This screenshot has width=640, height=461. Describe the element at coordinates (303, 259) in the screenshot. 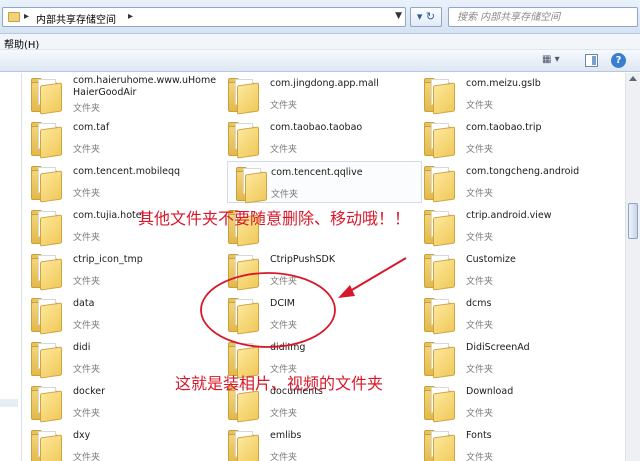

I see `folder-name: CtripPushSDK` at that location.